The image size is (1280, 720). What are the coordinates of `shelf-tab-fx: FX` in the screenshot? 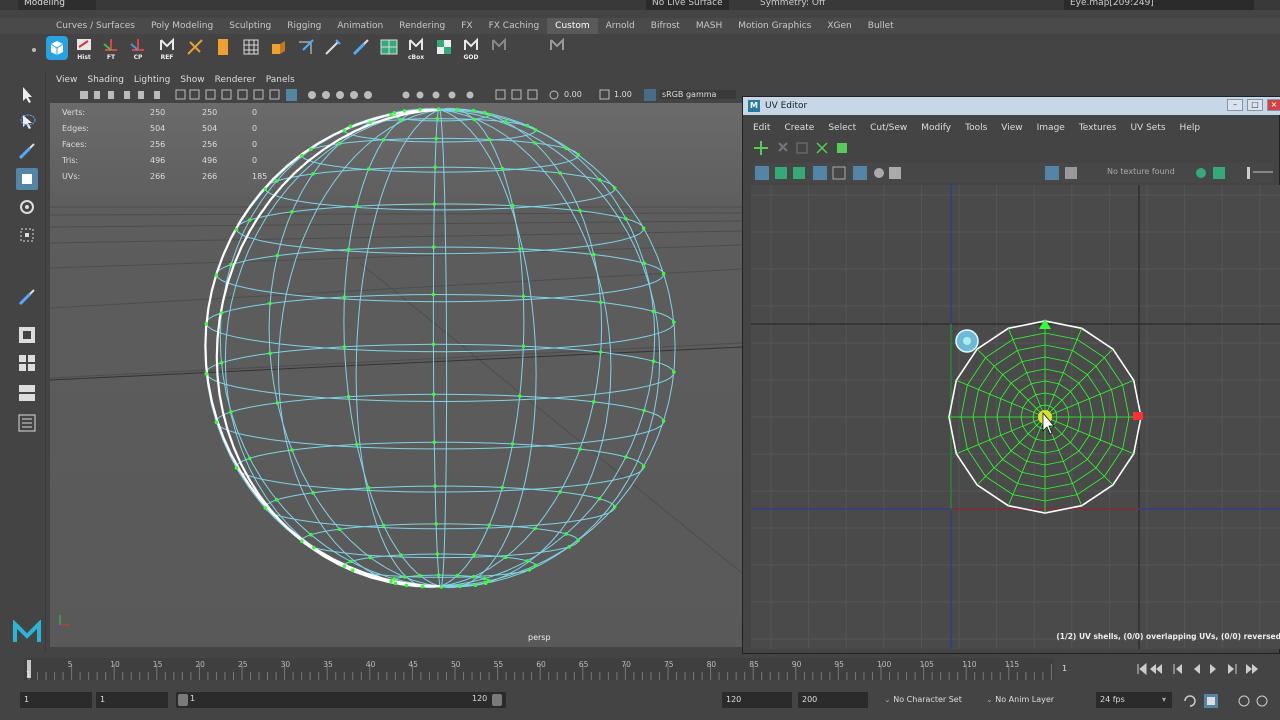 It's located at (466, 26).